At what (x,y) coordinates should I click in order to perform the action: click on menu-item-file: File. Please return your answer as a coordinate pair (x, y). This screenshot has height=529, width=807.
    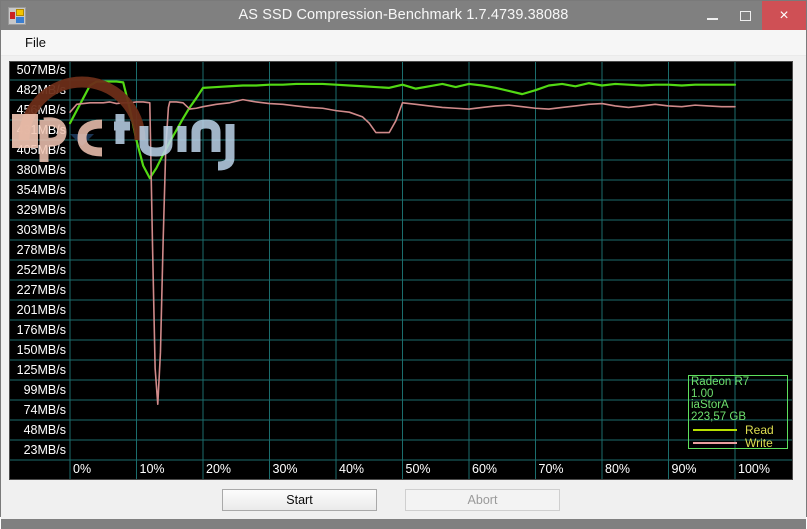
    Looking at the image, I should click on (35, 42).